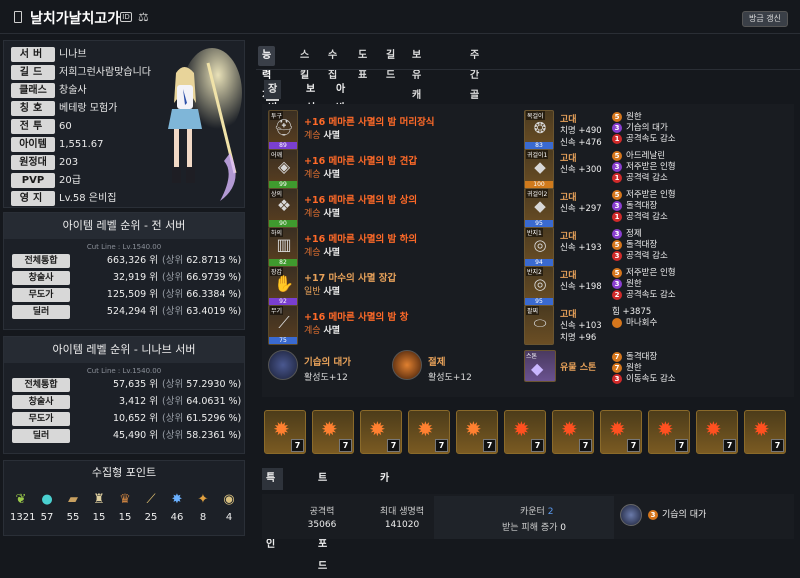 This screenshot has height=578, width=800. Describe the element at coordinates (332, 63) in the screenshot. I see `tab-main: 수집` at that location.